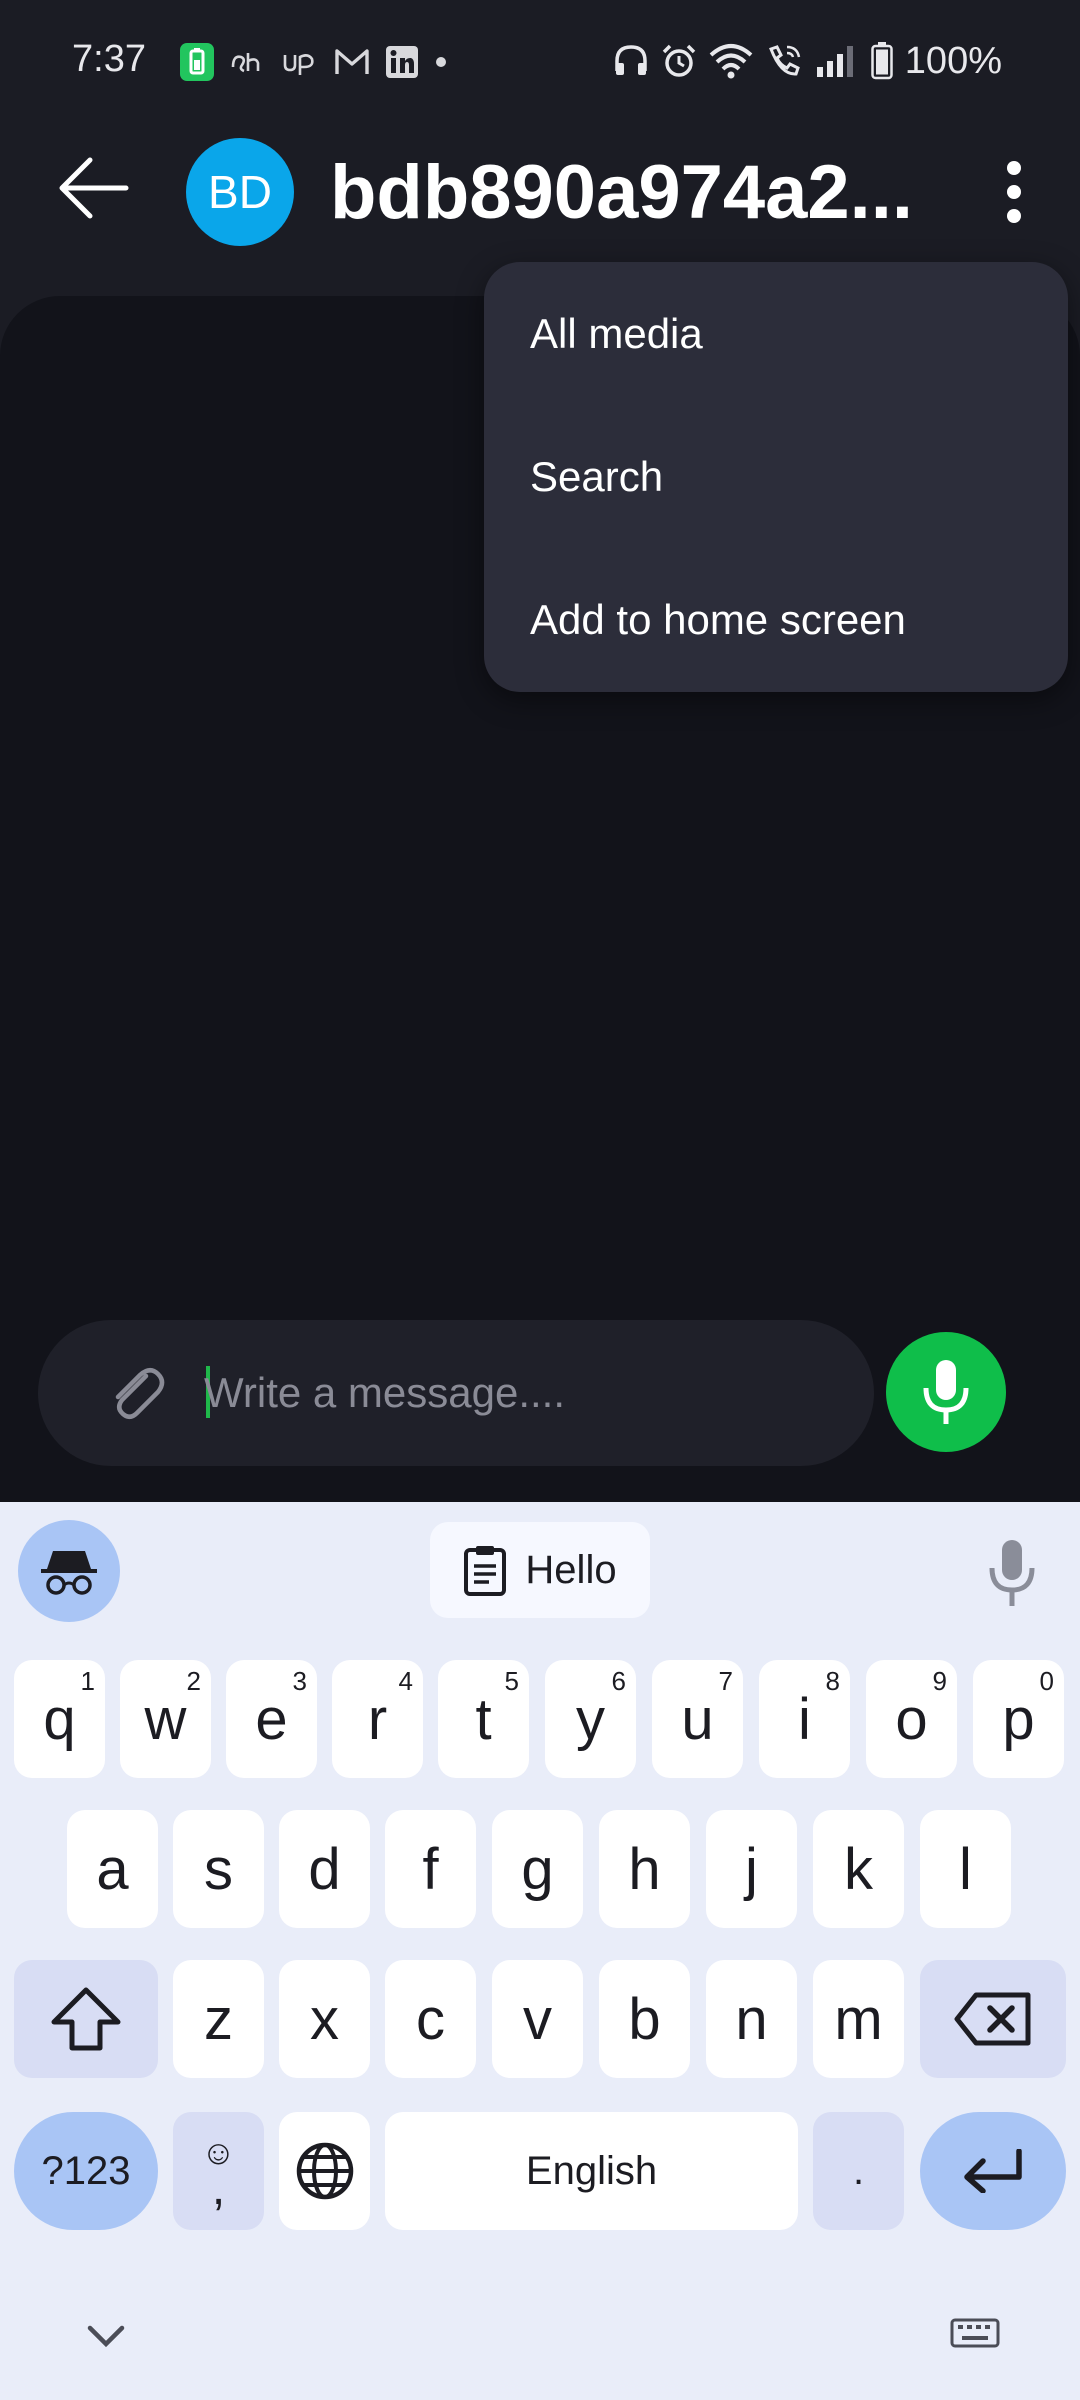 The image size is (1080, 2400). What do you see at coordinates (751, 2019) in the screenshot?
I see `key-n: n` at bounding box center [751, 2019].